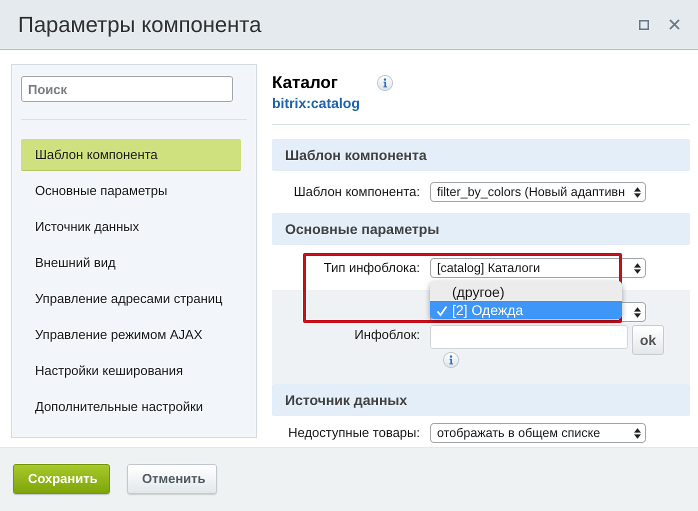 The height and width of the screenshot is (511, 698). What do you see at coordinates (648, 340) in the screenshot?
I see `ok-button: ok` at bounding box center [648, 340].